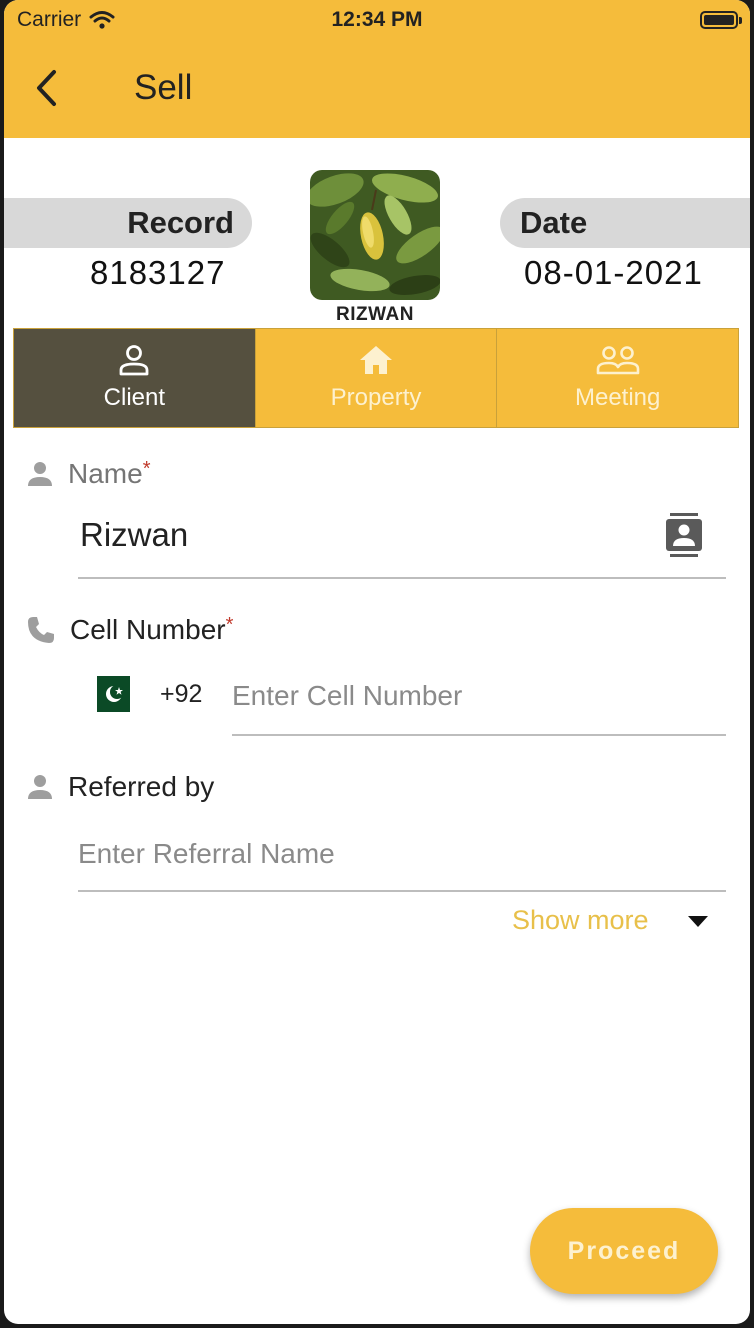  What do you see at coordinates (477, 696) in the screenshot?
I see `cell-number-input` at bounding box center [477, 696].